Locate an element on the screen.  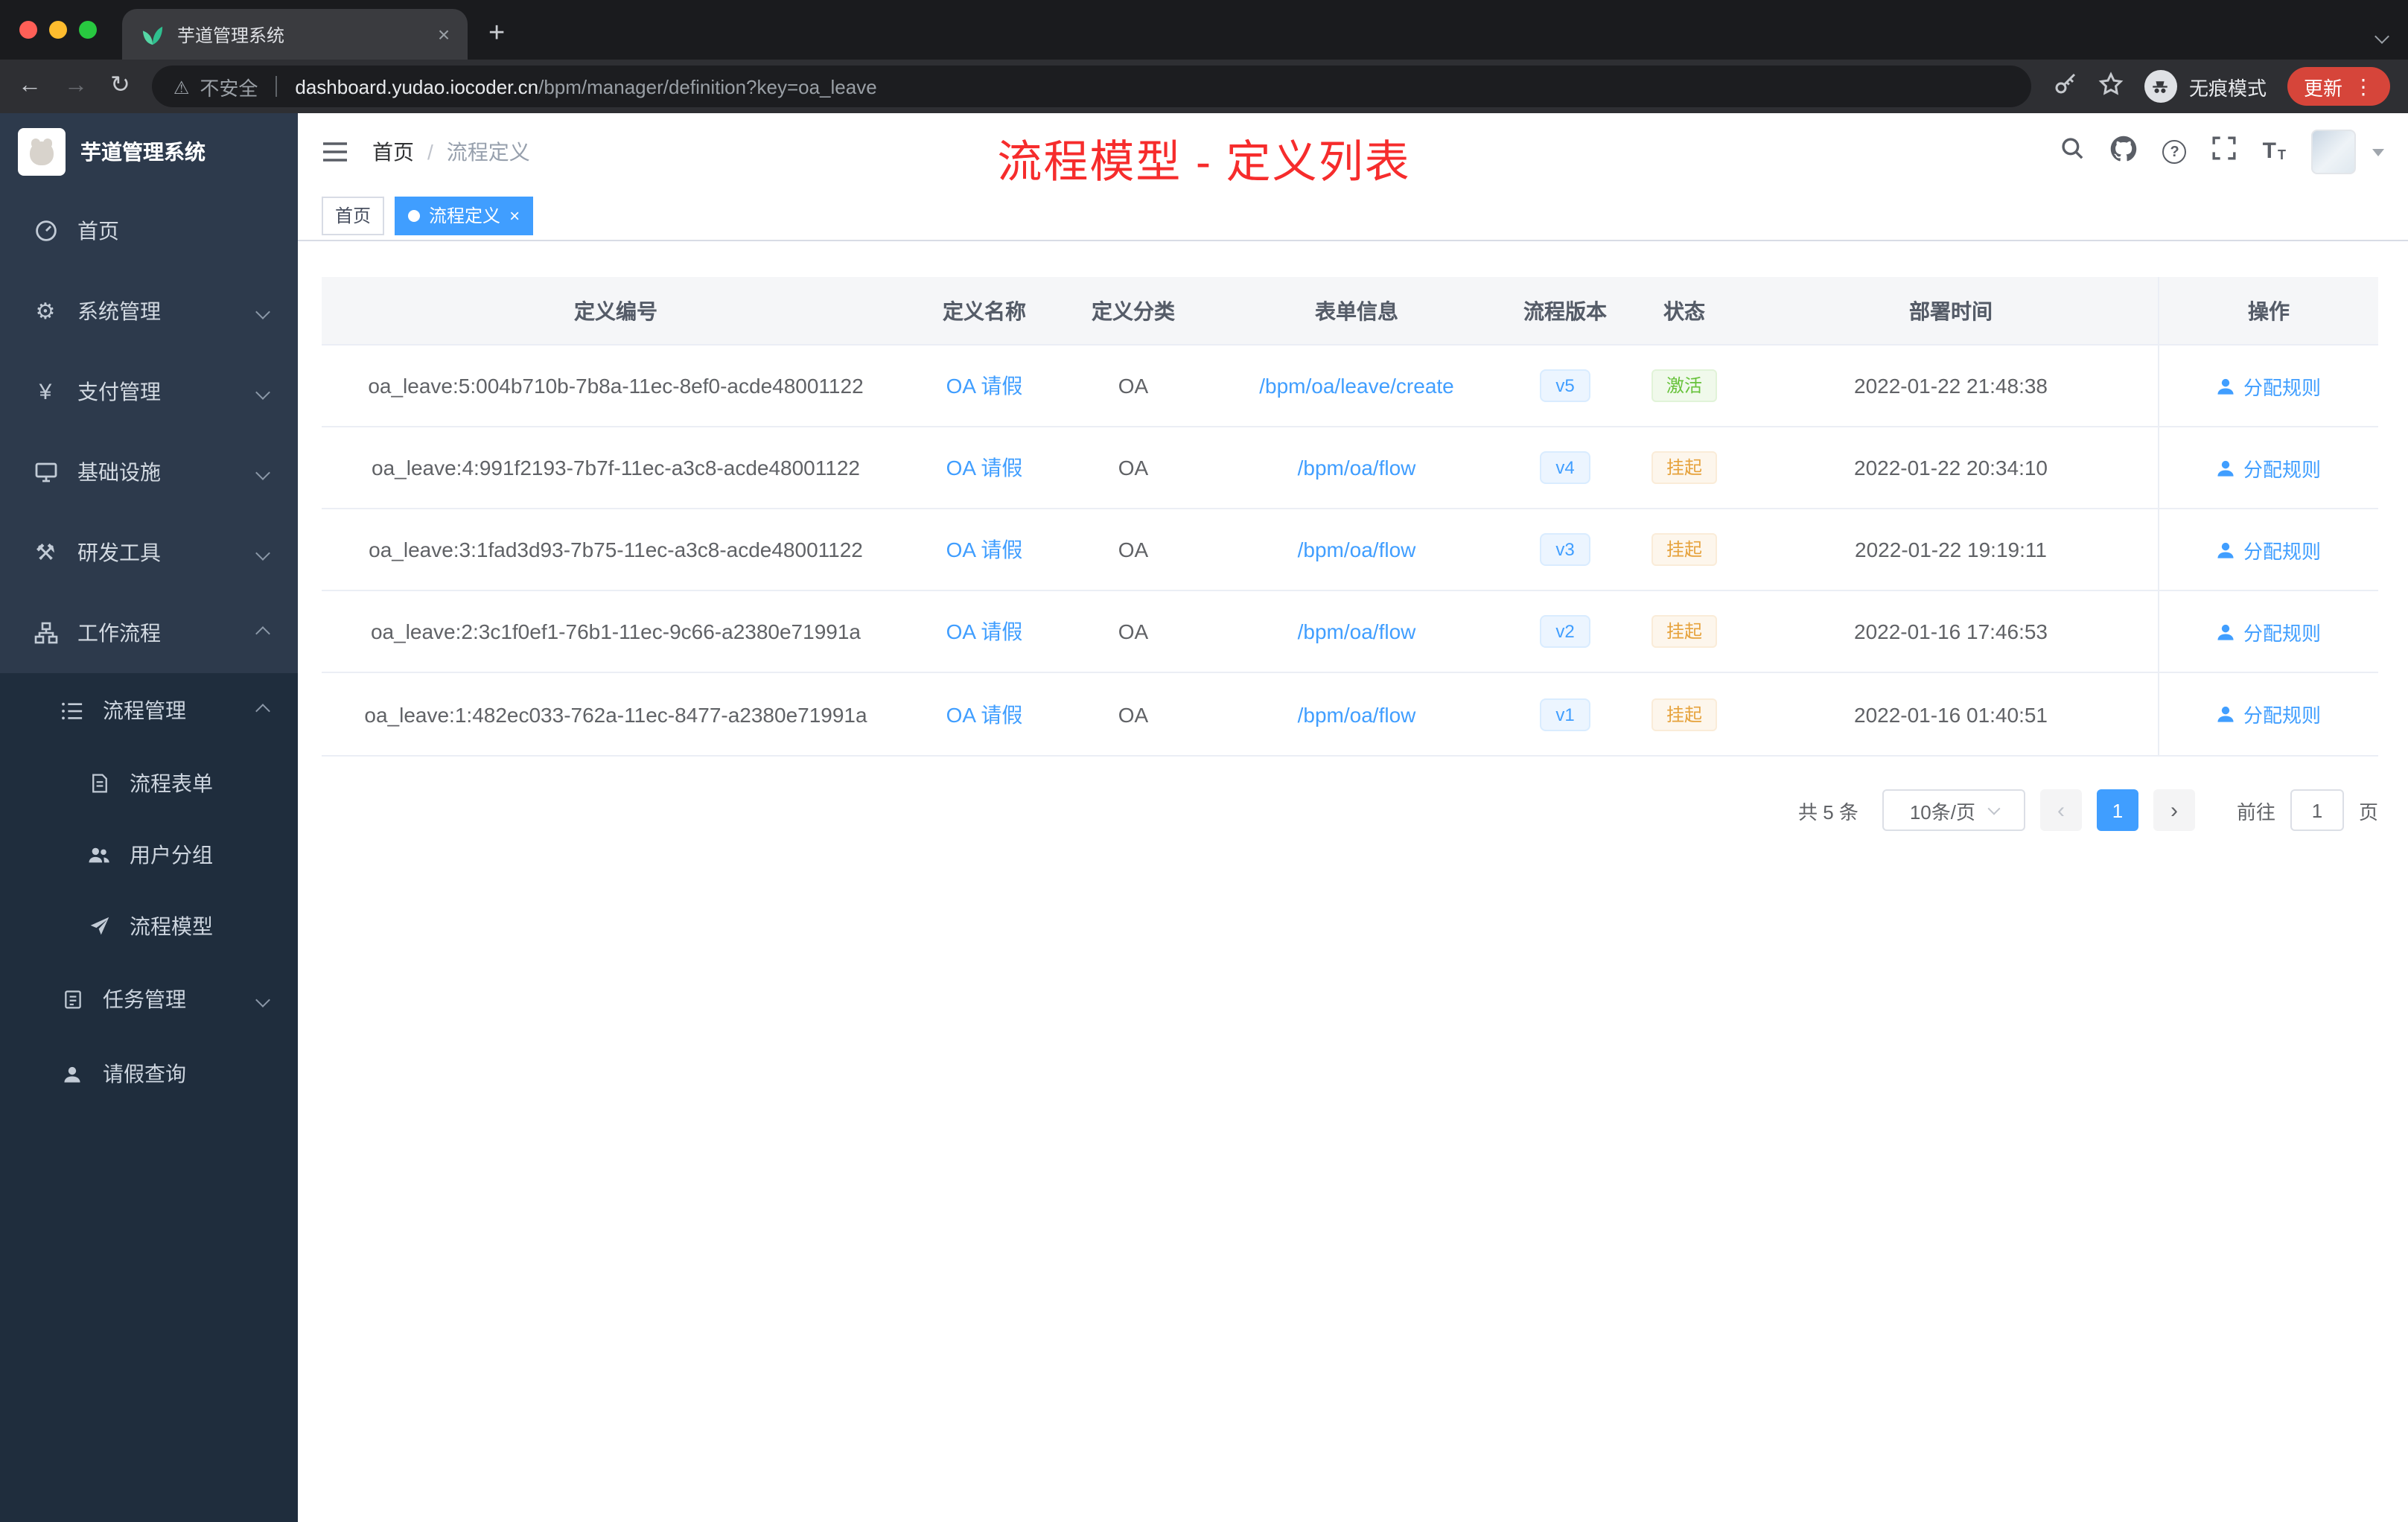
goto-page-input is located at coordinates (2317, 810).